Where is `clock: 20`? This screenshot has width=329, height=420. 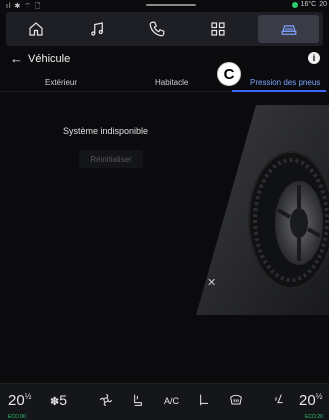
clock: 20 is located at coordinates (323, 4).